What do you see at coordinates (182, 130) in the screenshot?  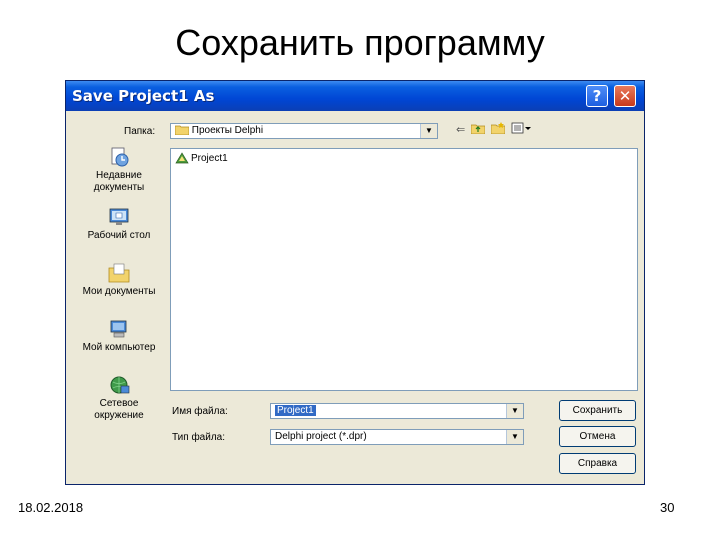 I see `folder-icon` at bounding box center [182, 130].